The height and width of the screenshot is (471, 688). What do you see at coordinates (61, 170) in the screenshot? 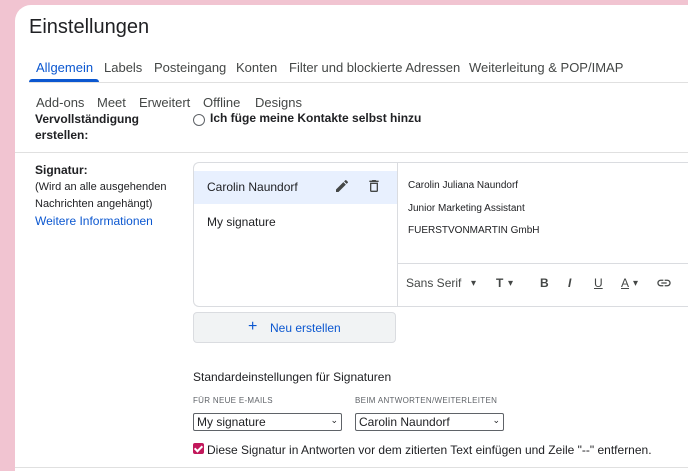
I see `signature-label: Signatur:` at bounding box center [61, 170].